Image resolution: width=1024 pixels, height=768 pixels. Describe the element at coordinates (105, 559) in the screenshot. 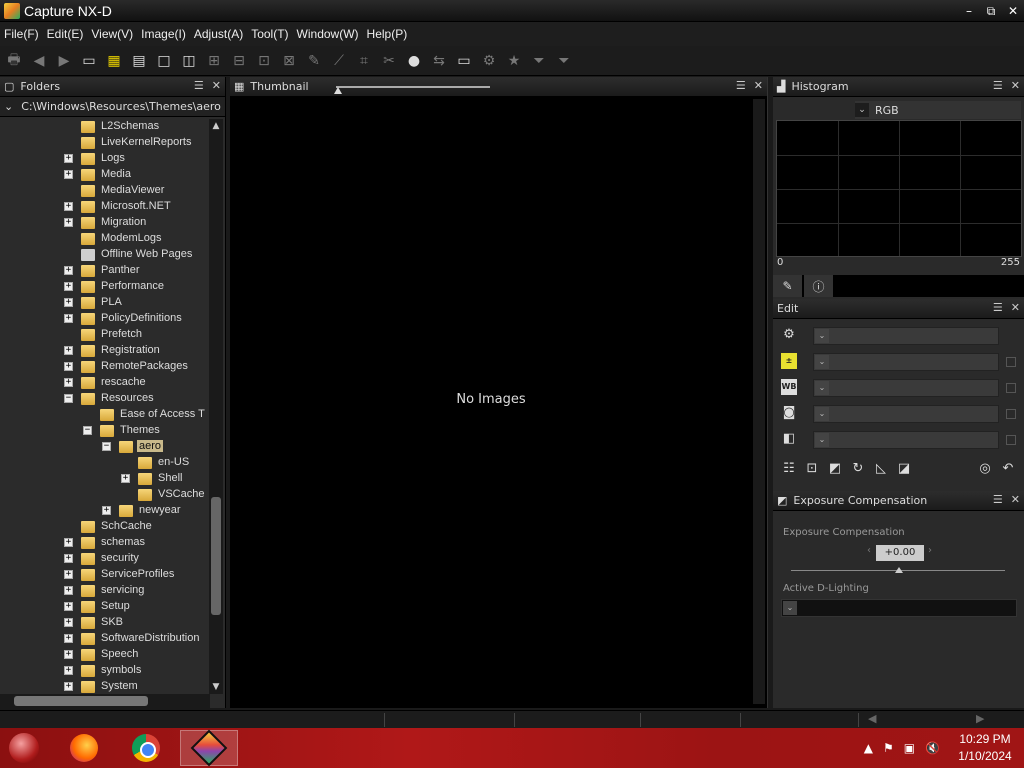

I see `tree-item: + security` at that location.